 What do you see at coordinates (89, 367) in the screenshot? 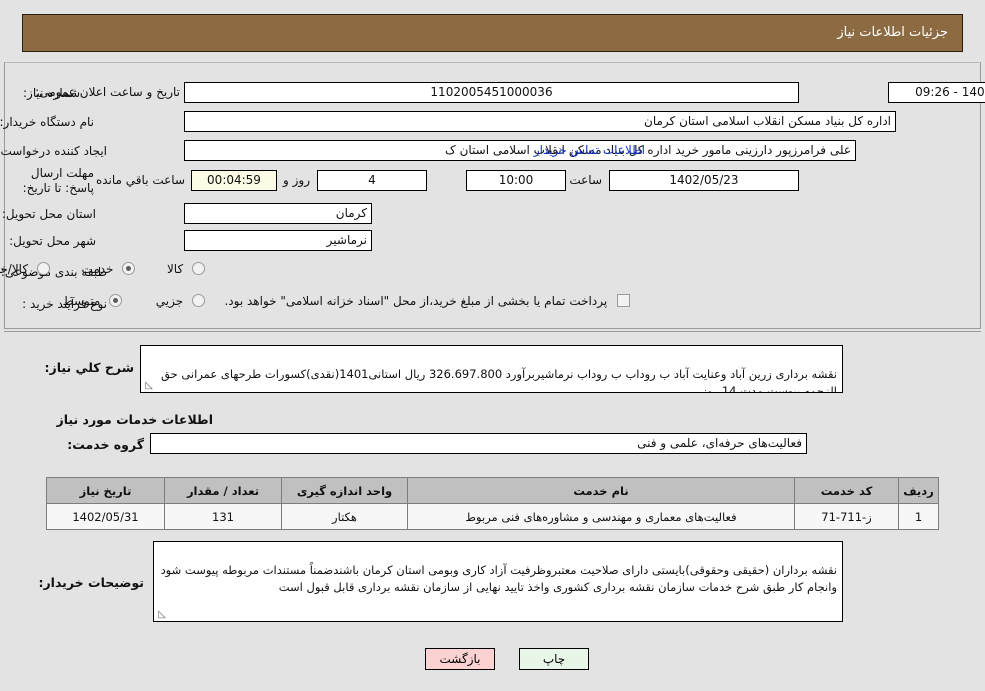
I see `description-label: شرح کلي نیاز:` at bounding box center [89, 367].